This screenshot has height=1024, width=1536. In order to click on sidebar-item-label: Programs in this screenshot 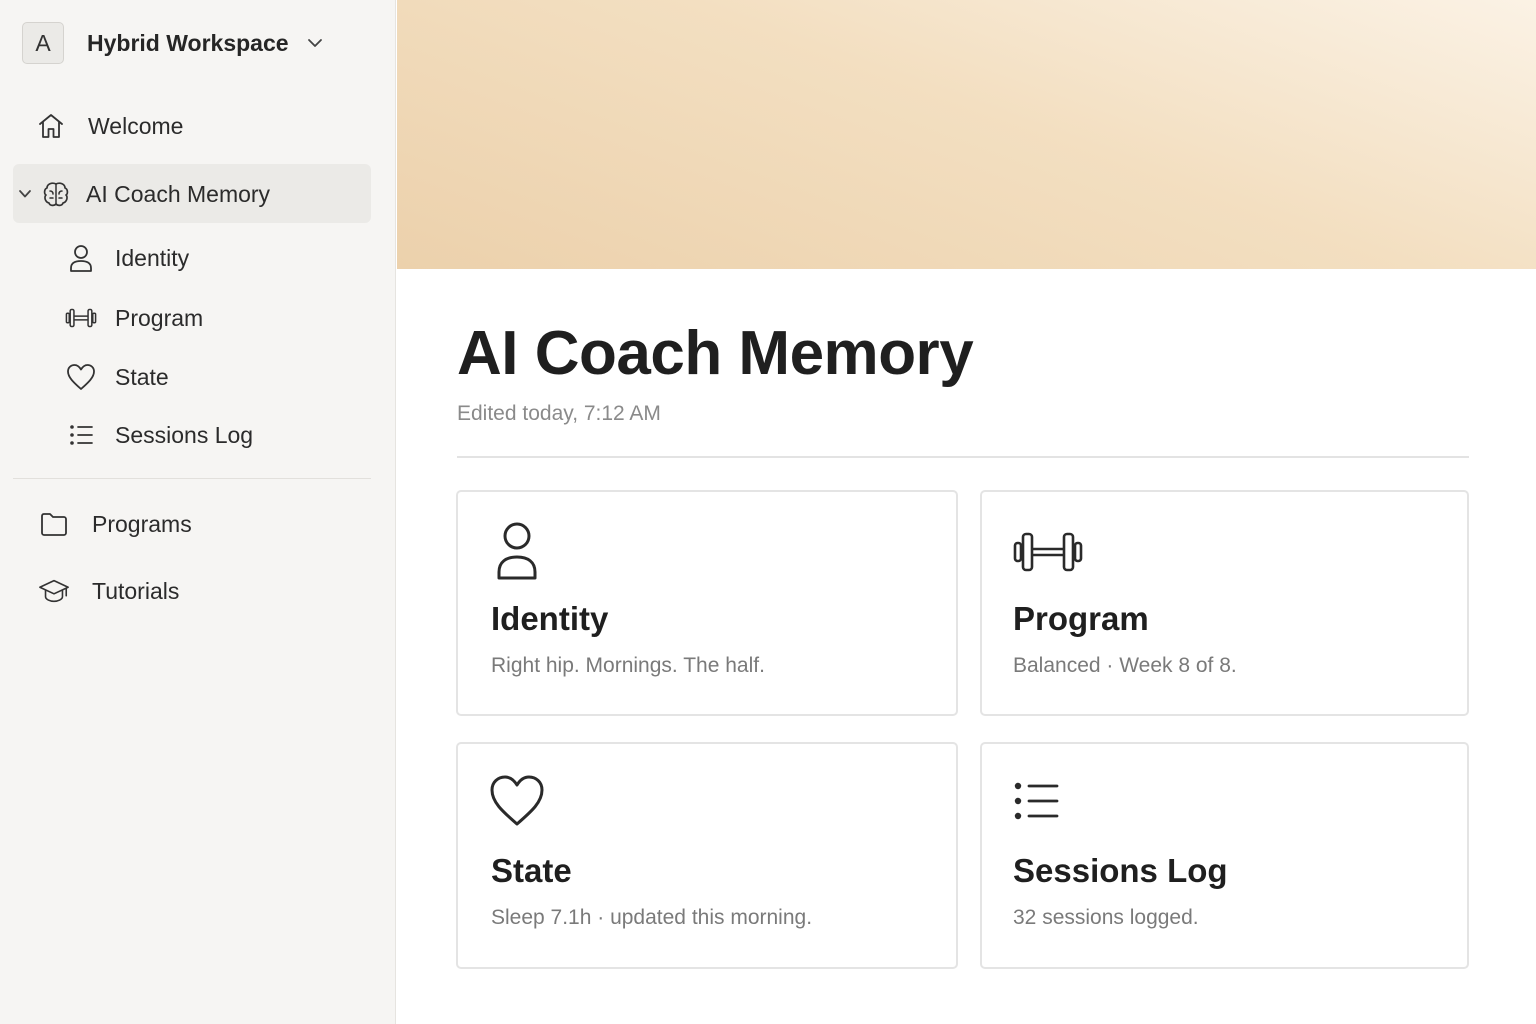, I will do `click(142, 523)`.